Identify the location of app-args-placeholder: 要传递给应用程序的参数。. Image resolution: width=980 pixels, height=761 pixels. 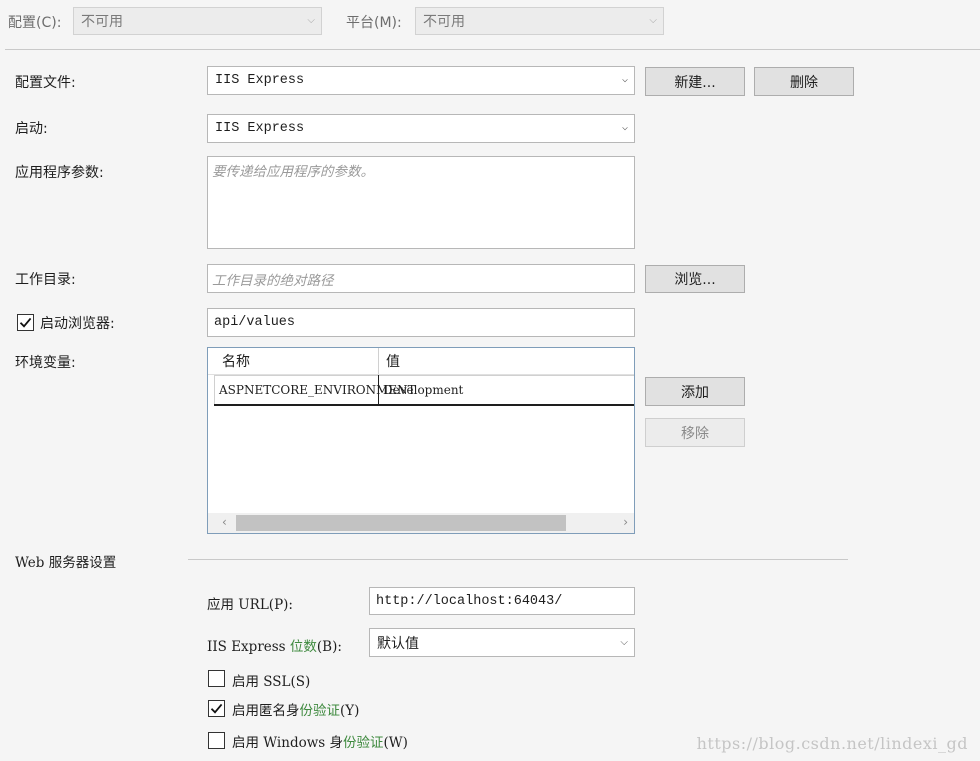
(293, 172).